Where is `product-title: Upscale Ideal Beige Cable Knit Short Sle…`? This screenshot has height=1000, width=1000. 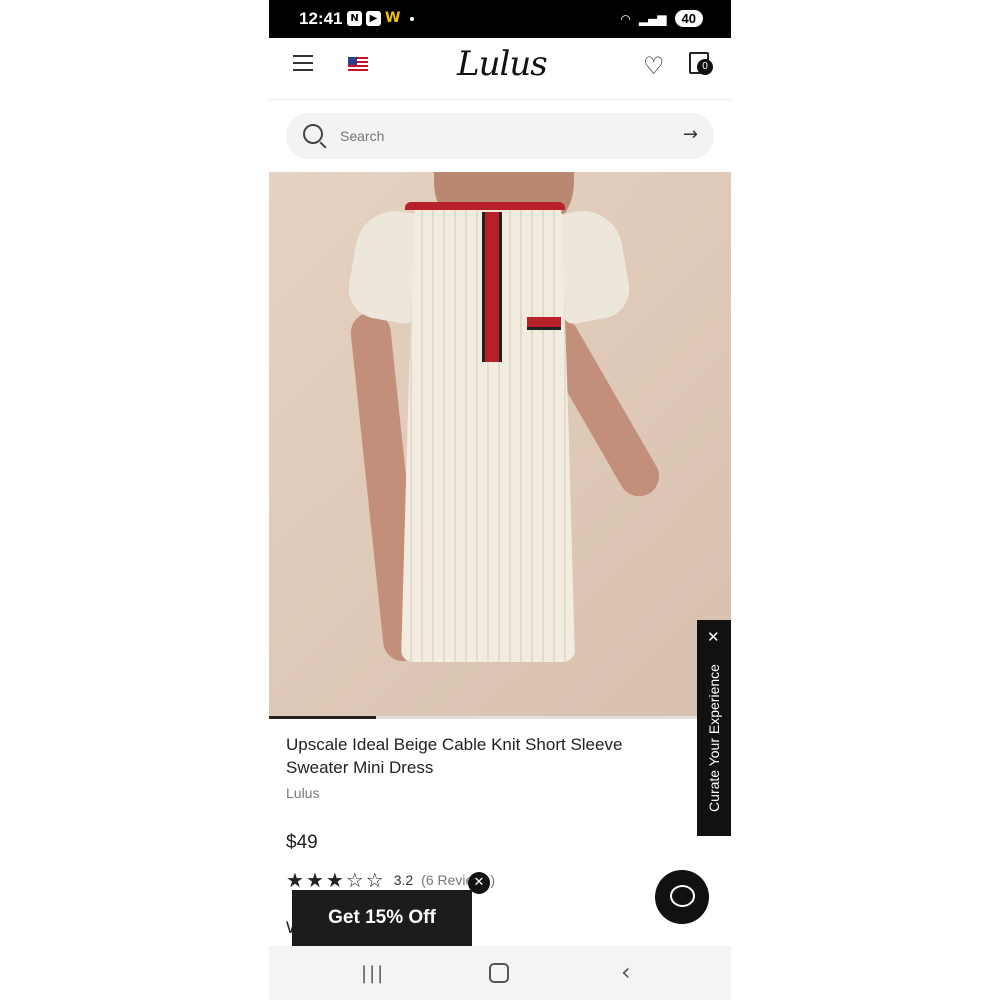 product-title: Upscale Ideal Beige Cable Knit Short Sle… is located at coordinates (454, 756).